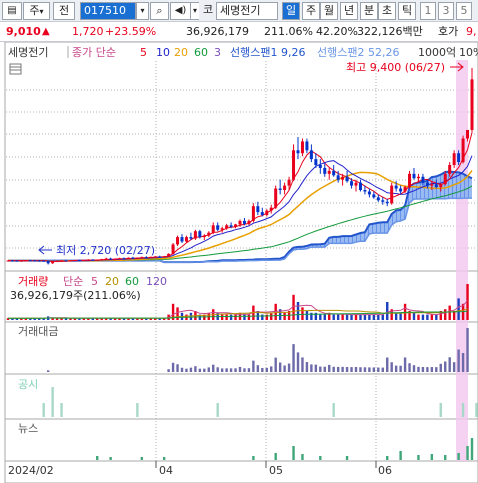 This screenshot has width=478, height=483. I want to click on menu-icon: ▤, so click(12, 11).